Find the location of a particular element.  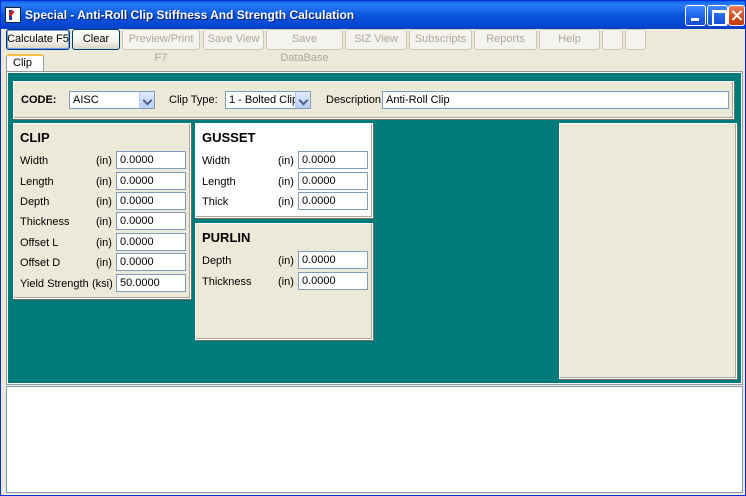

help-button: Help is located at coordinates (569, 39).